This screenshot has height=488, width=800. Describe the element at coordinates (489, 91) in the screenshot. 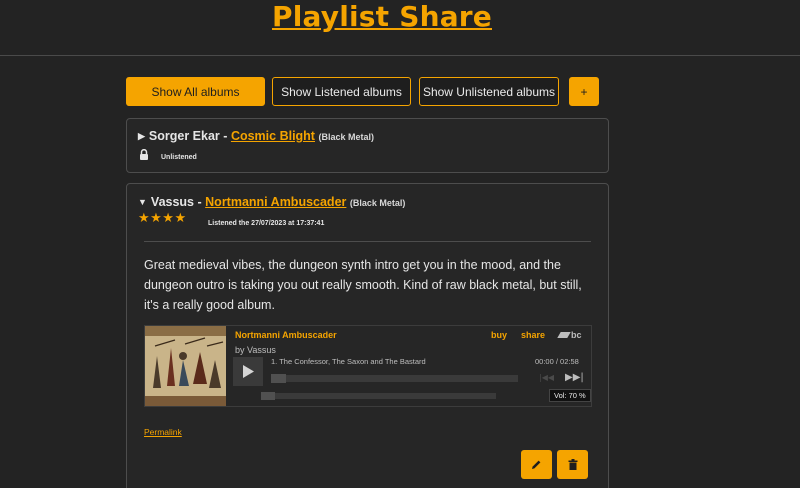

I see `show-unlistened-albums-button: Show Unlistened albums` at that location.